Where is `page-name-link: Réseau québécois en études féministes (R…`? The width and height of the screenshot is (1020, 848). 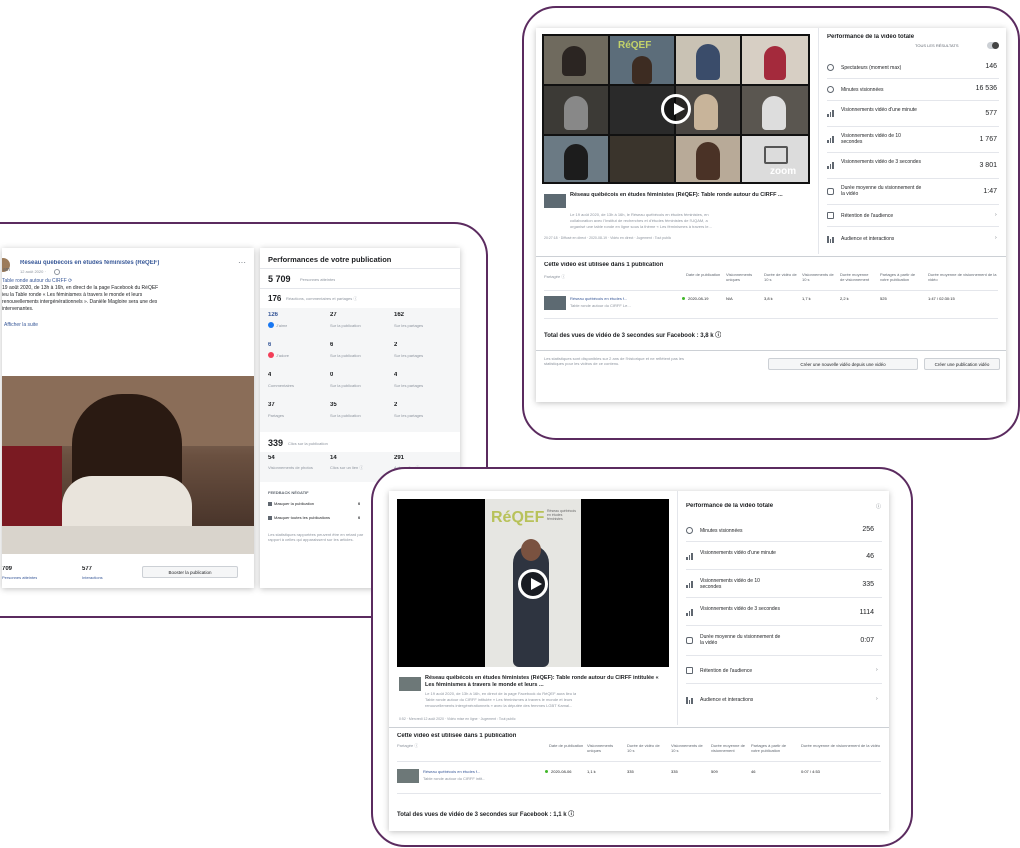
page-name-link: Réseau québécois en études féministes (R… is located at coordinates (89, 263).